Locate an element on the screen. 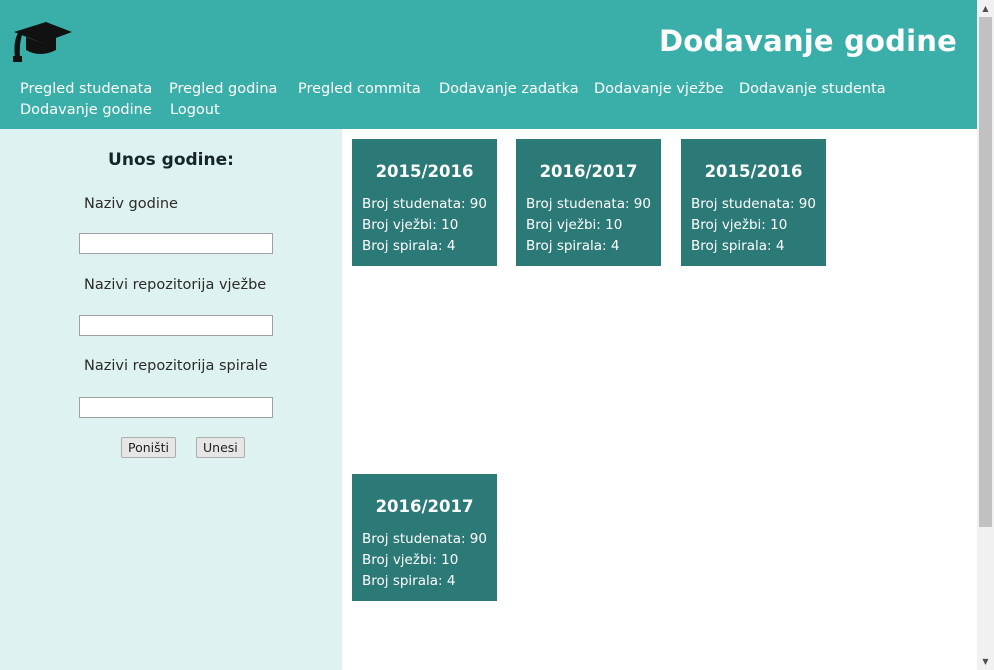 The width and height of the screenshot is (994, 670). submit-button: Unesi is located at coordinates (220, 447).